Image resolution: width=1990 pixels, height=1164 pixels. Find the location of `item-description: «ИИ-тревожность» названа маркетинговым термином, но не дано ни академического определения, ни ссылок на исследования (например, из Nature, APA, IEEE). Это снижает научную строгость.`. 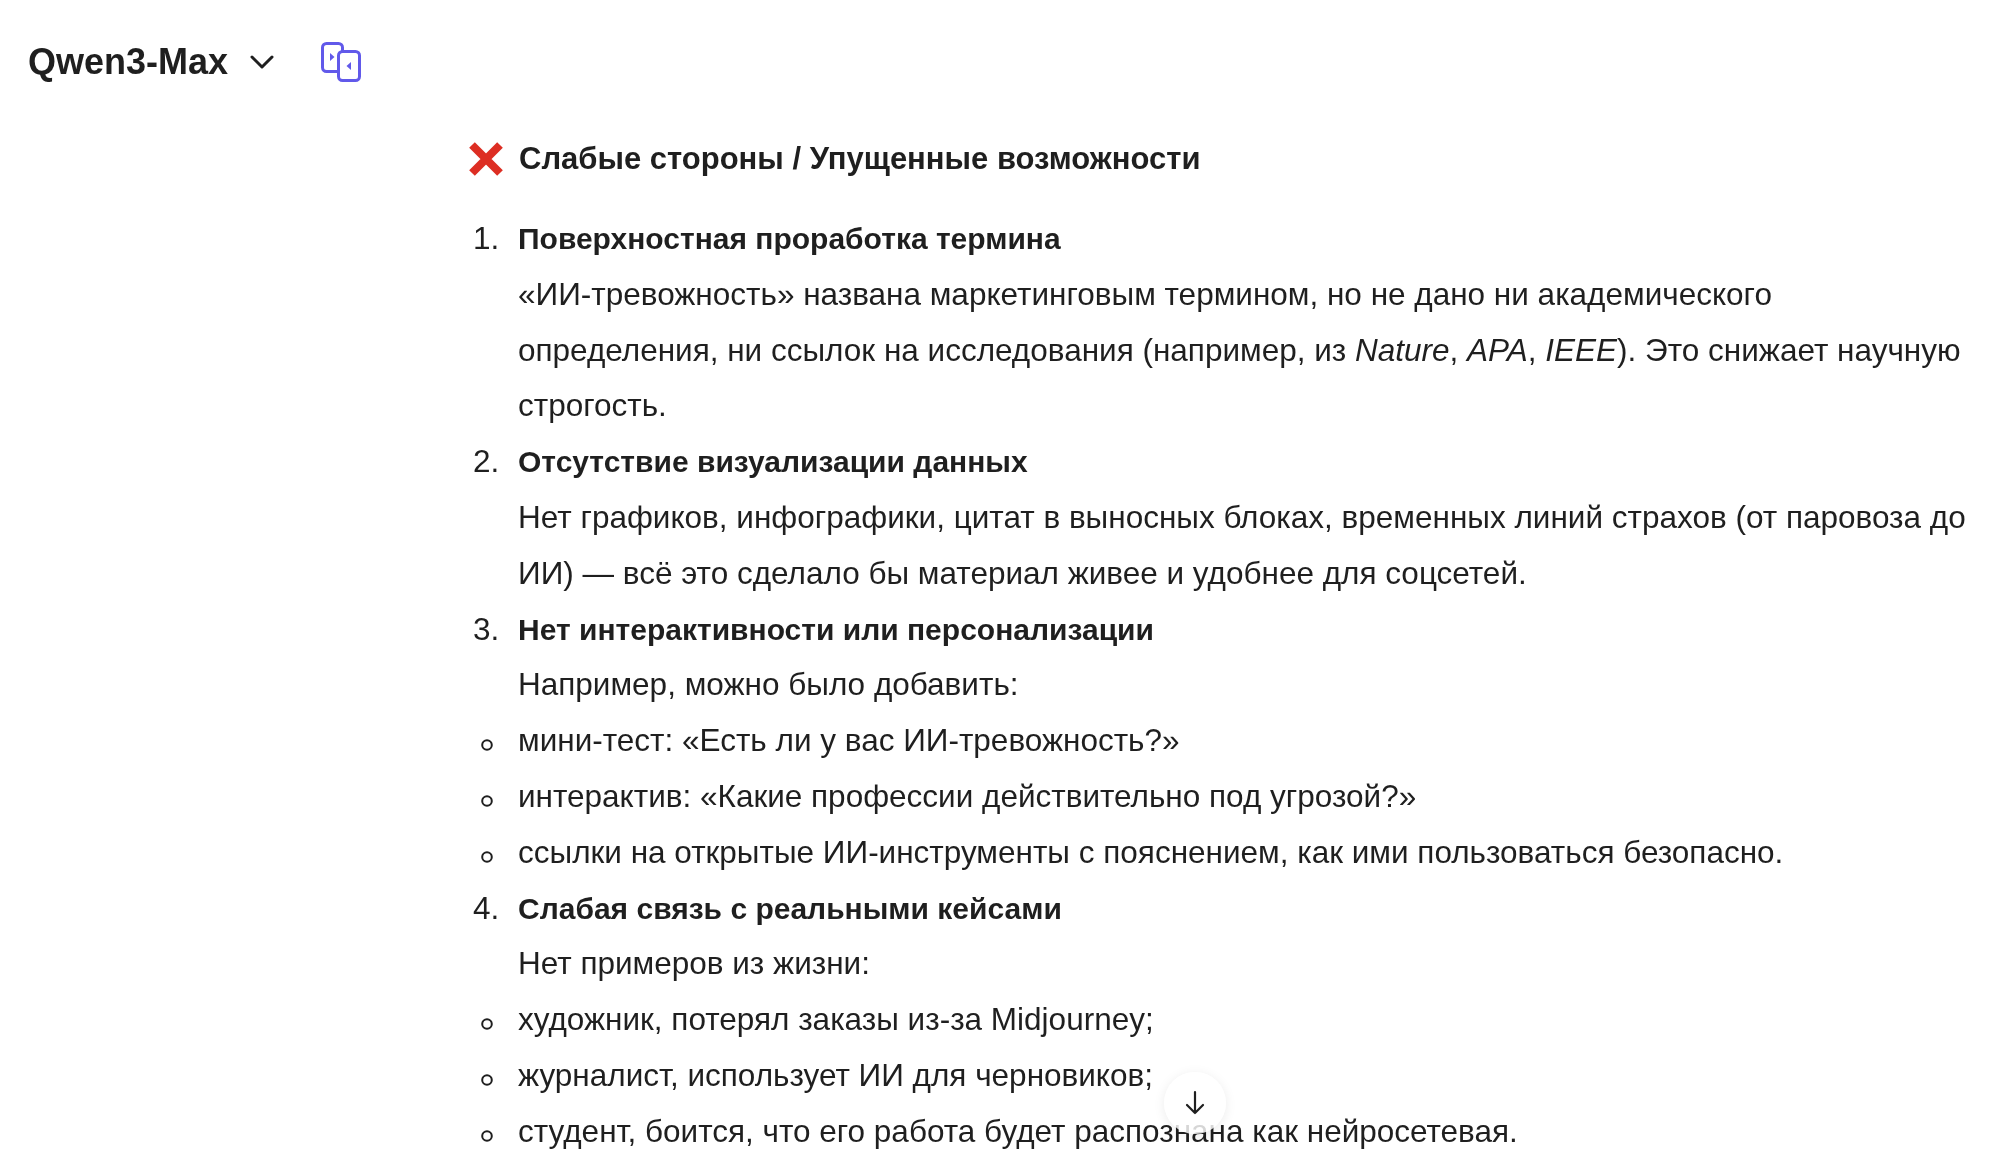

item-description: «ИИ-тревожность» названа маркетинговым термином, но не дано ни академического определения, ни ссылок на исследования (например, из Nature, APA, IEEE). Это снижает научную строгость. is located at coordinates (1240, 350).